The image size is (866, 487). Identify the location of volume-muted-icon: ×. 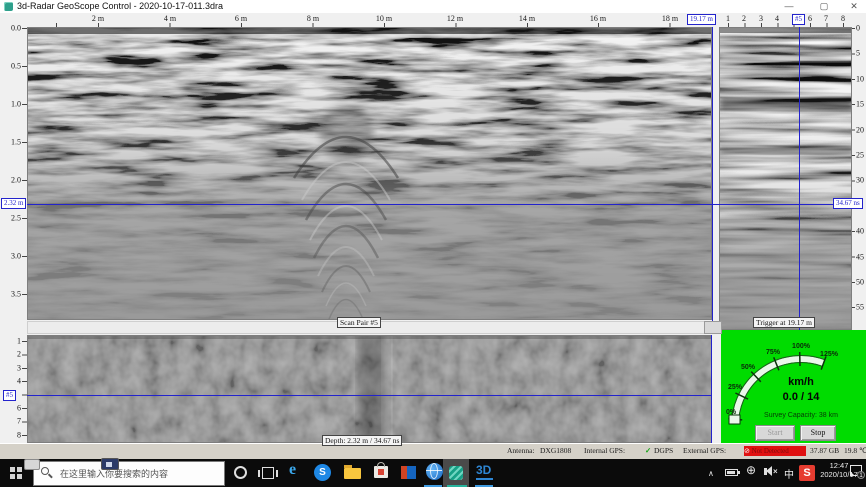
(771, 471).